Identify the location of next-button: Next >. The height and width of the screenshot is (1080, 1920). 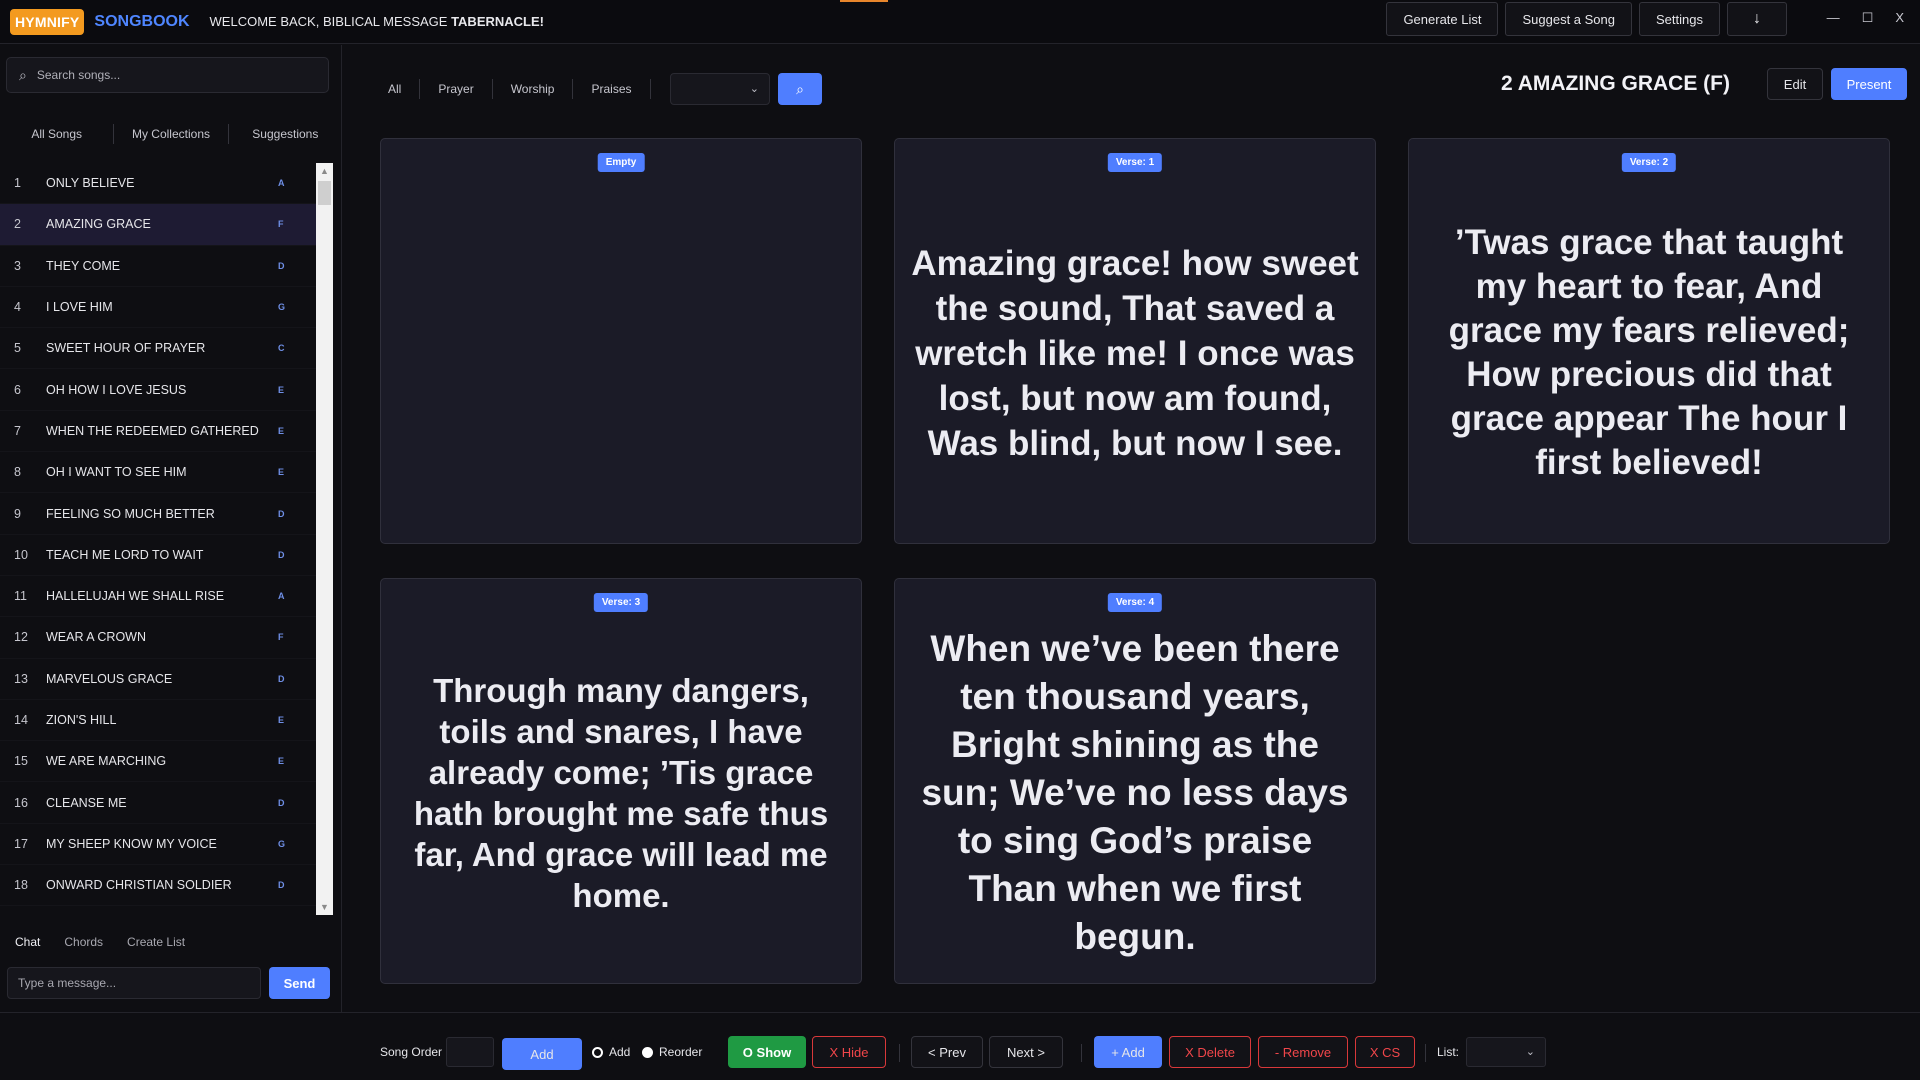
(1026, 1052).